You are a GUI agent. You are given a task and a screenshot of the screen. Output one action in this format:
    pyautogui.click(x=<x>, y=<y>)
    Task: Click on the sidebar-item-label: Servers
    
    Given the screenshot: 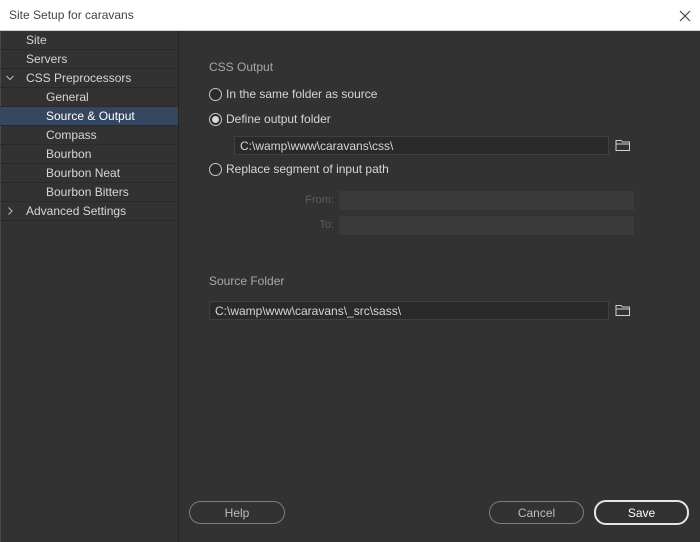 What is the action you would take?
    pyautogui.click(x=47, y=59)
    